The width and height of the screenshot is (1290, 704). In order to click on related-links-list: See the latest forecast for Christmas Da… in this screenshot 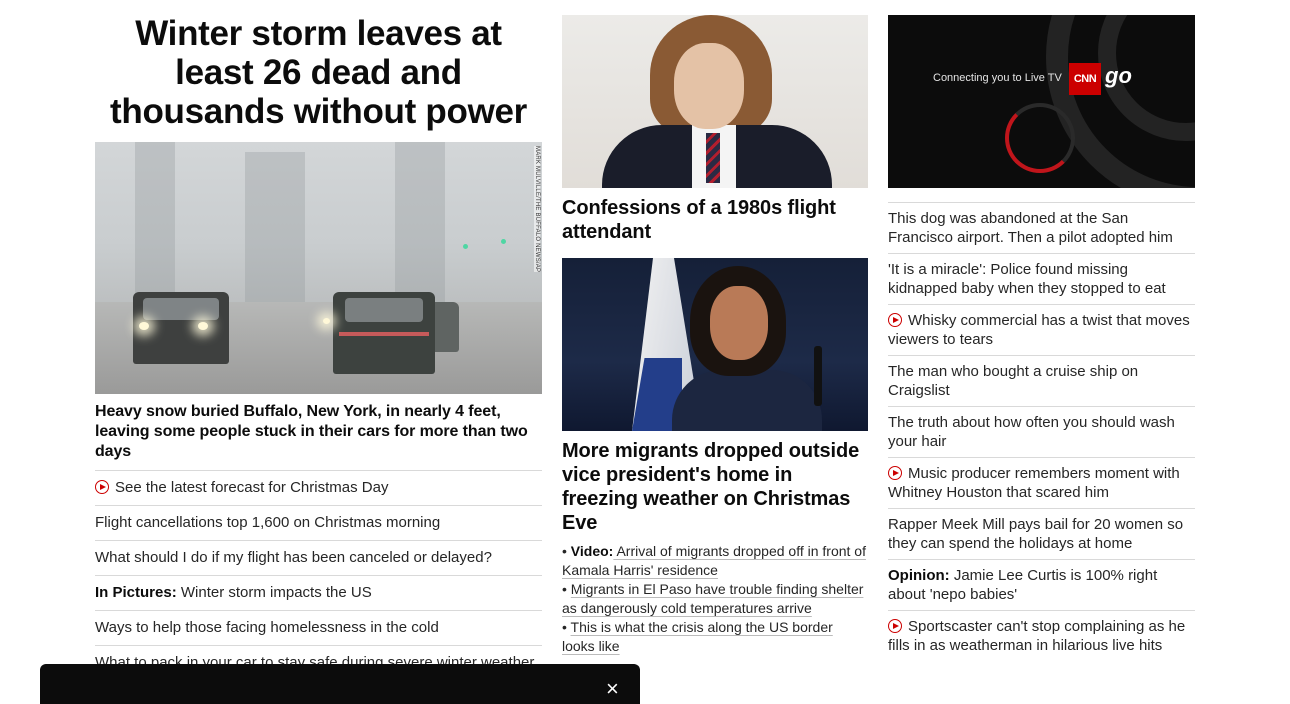, I will do `click(318, 575)`.